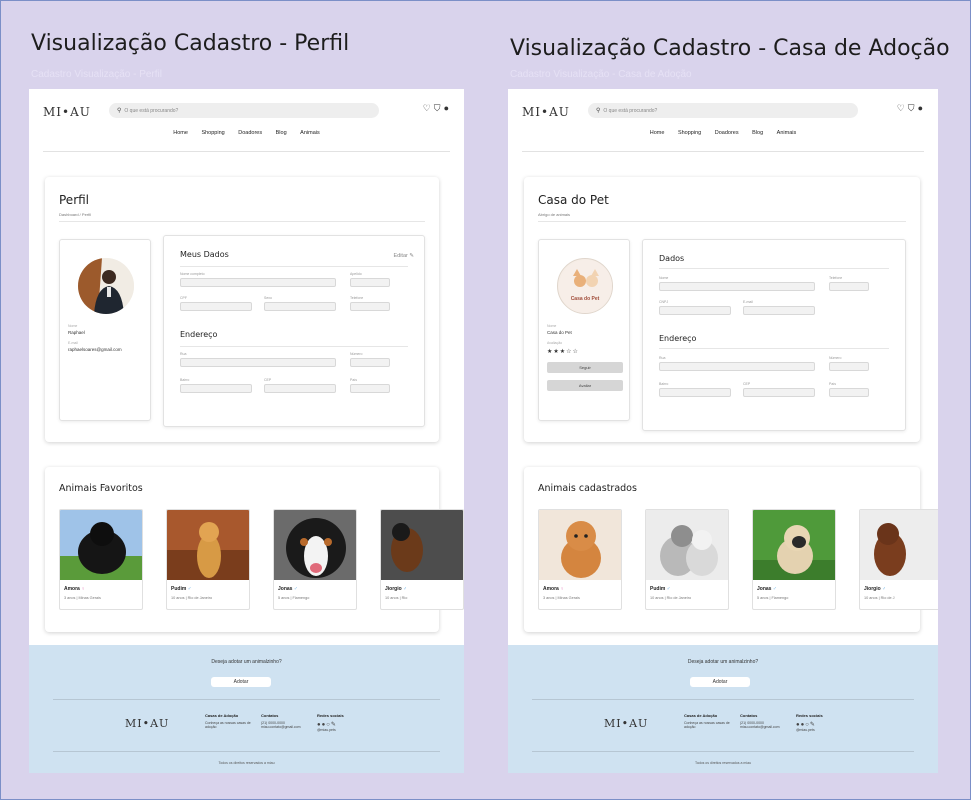 This screenshot has width=971, height=800. What do you see at coordinates (748, 302) in the screenshot?
I see `field-label: E-mail` at bounding box center [748, 302].